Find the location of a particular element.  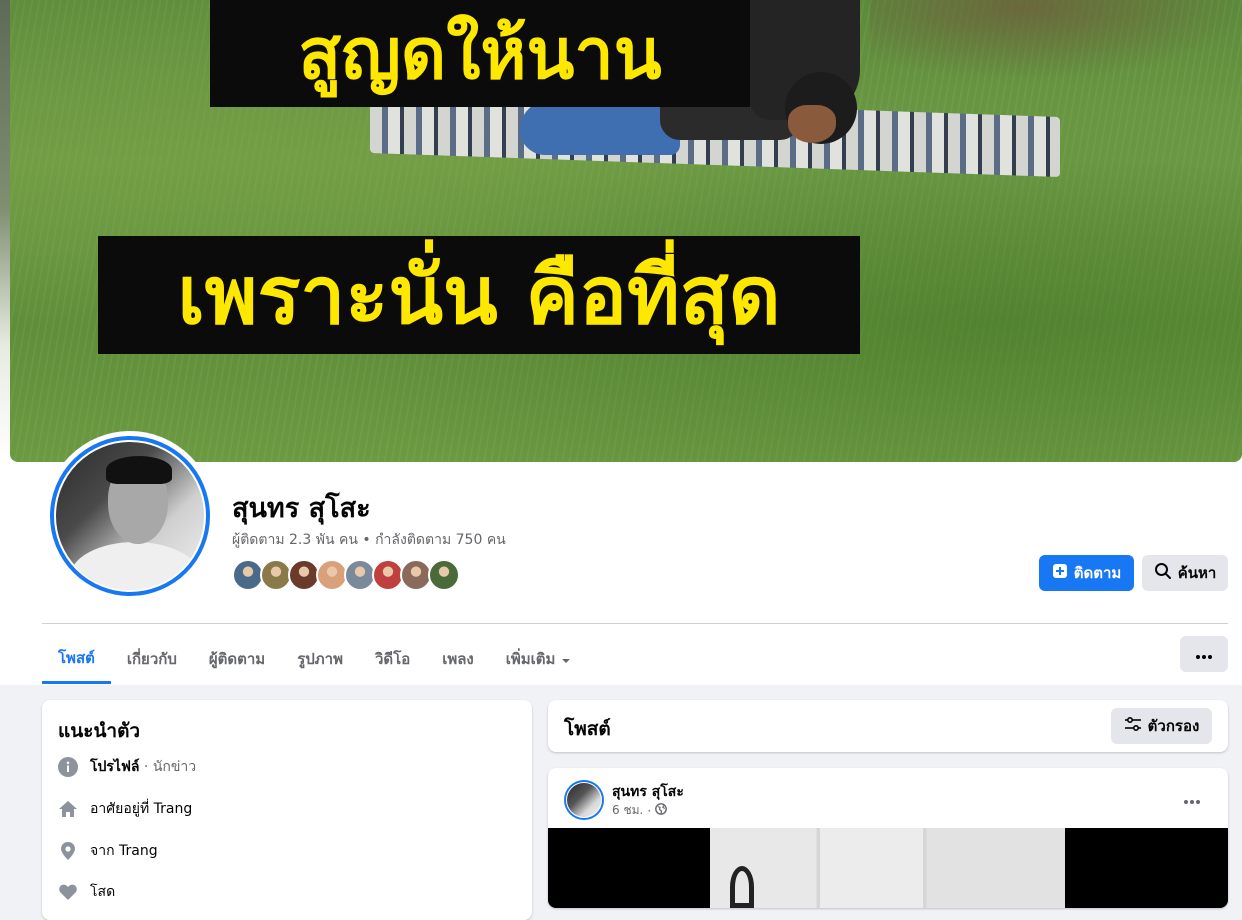

post-card: สุนทร สุโสะ 6 ชม. · is located at coordinates (888, 838).